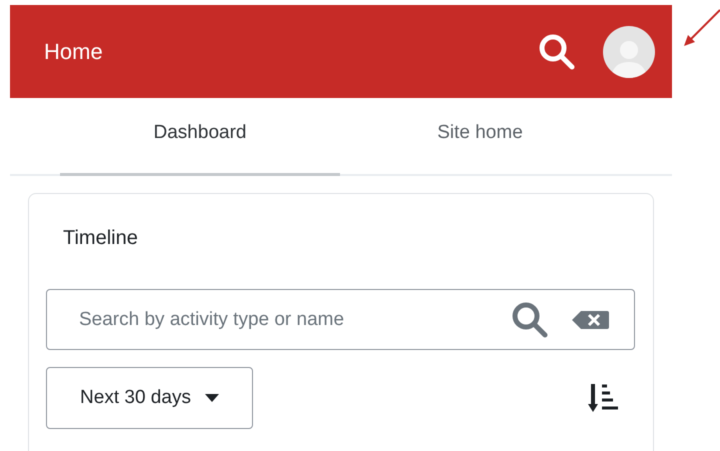 The image size is (720, 451). What do you see at coordinates (603, 398) in the screenshot?
I see `sort-icon` at bounding box center [603, 398].